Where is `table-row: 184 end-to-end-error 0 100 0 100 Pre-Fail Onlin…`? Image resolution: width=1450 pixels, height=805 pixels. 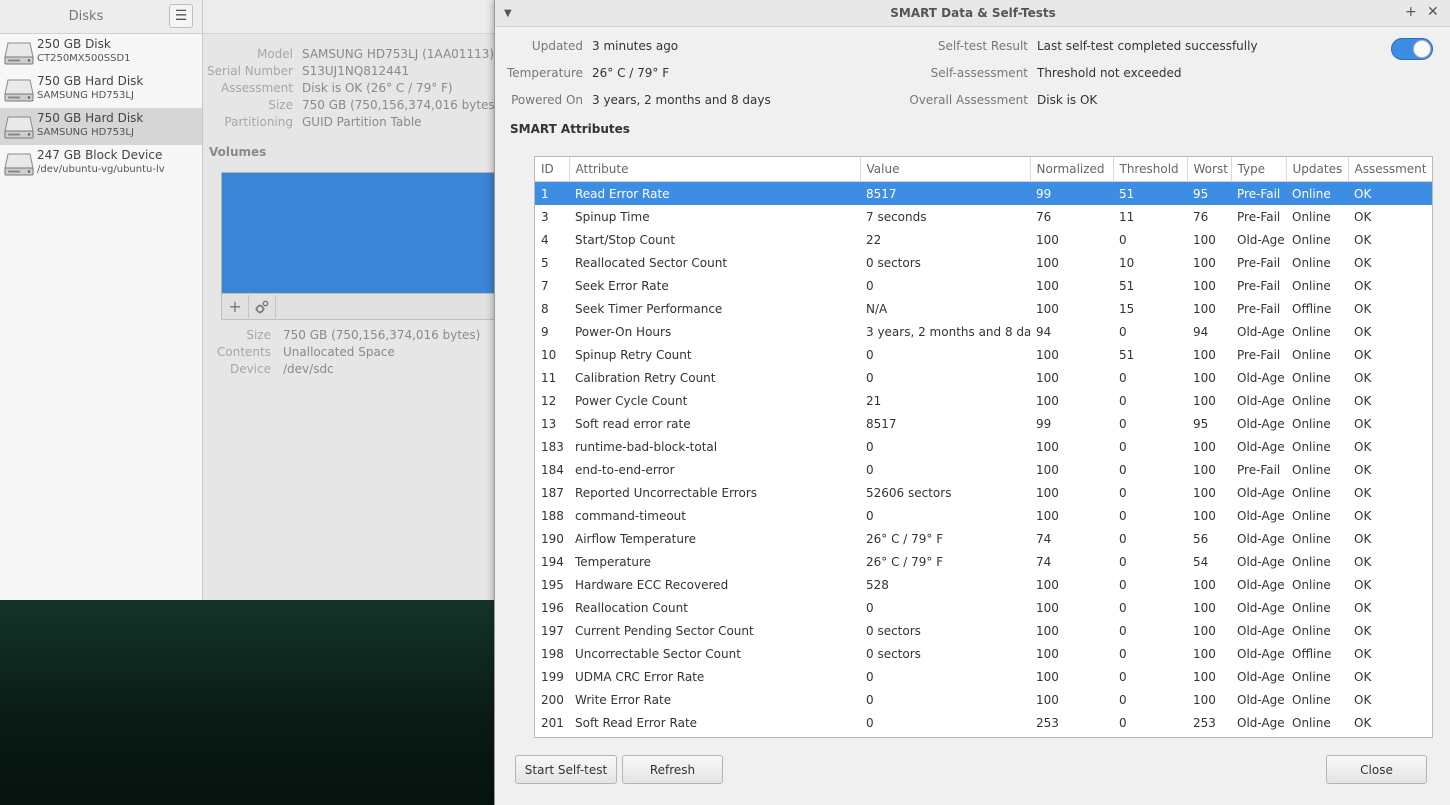
table-row: 184 end-to-end-error 0 100 0 100 Pre-Fail Onlin… is located at coordinates (983, 469).